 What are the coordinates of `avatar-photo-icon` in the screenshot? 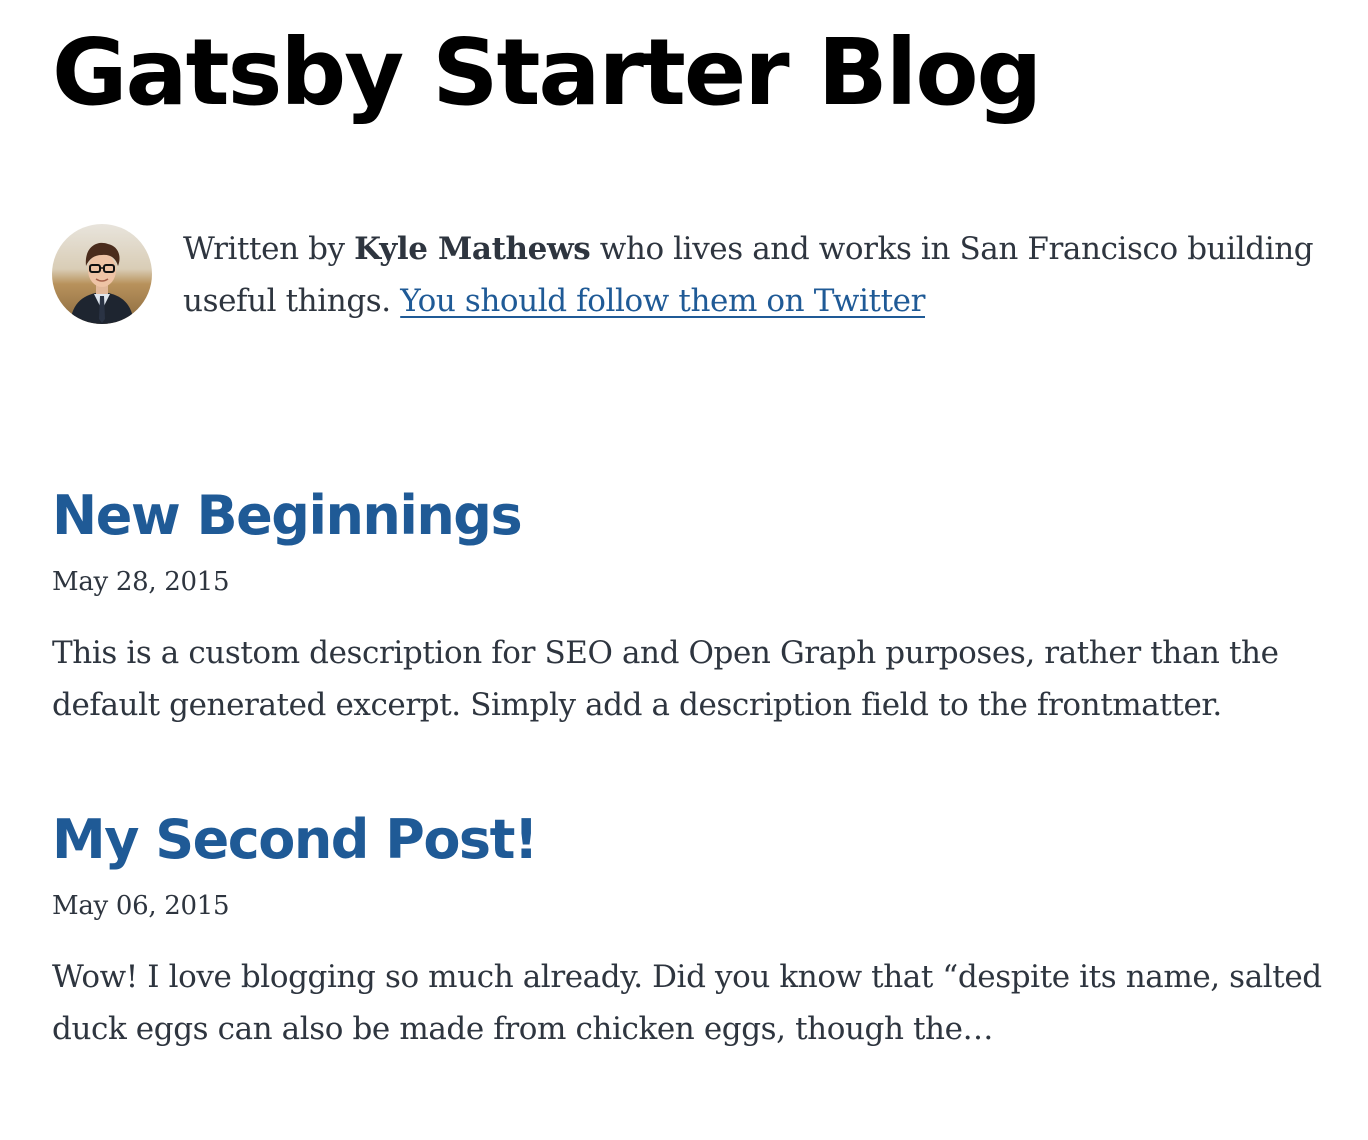 It's located at (102, 274).